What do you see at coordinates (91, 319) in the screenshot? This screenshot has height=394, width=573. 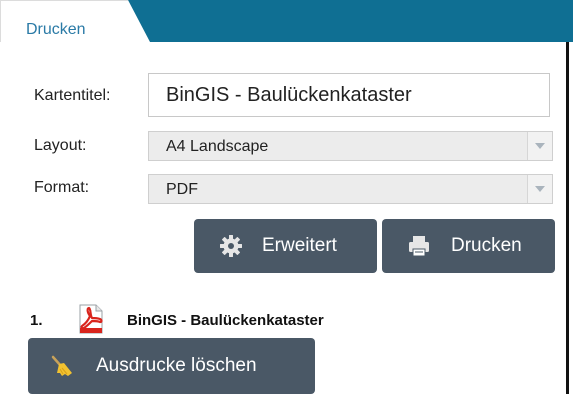 I see `pdf-file-icon` at bounding box center [91, 319].